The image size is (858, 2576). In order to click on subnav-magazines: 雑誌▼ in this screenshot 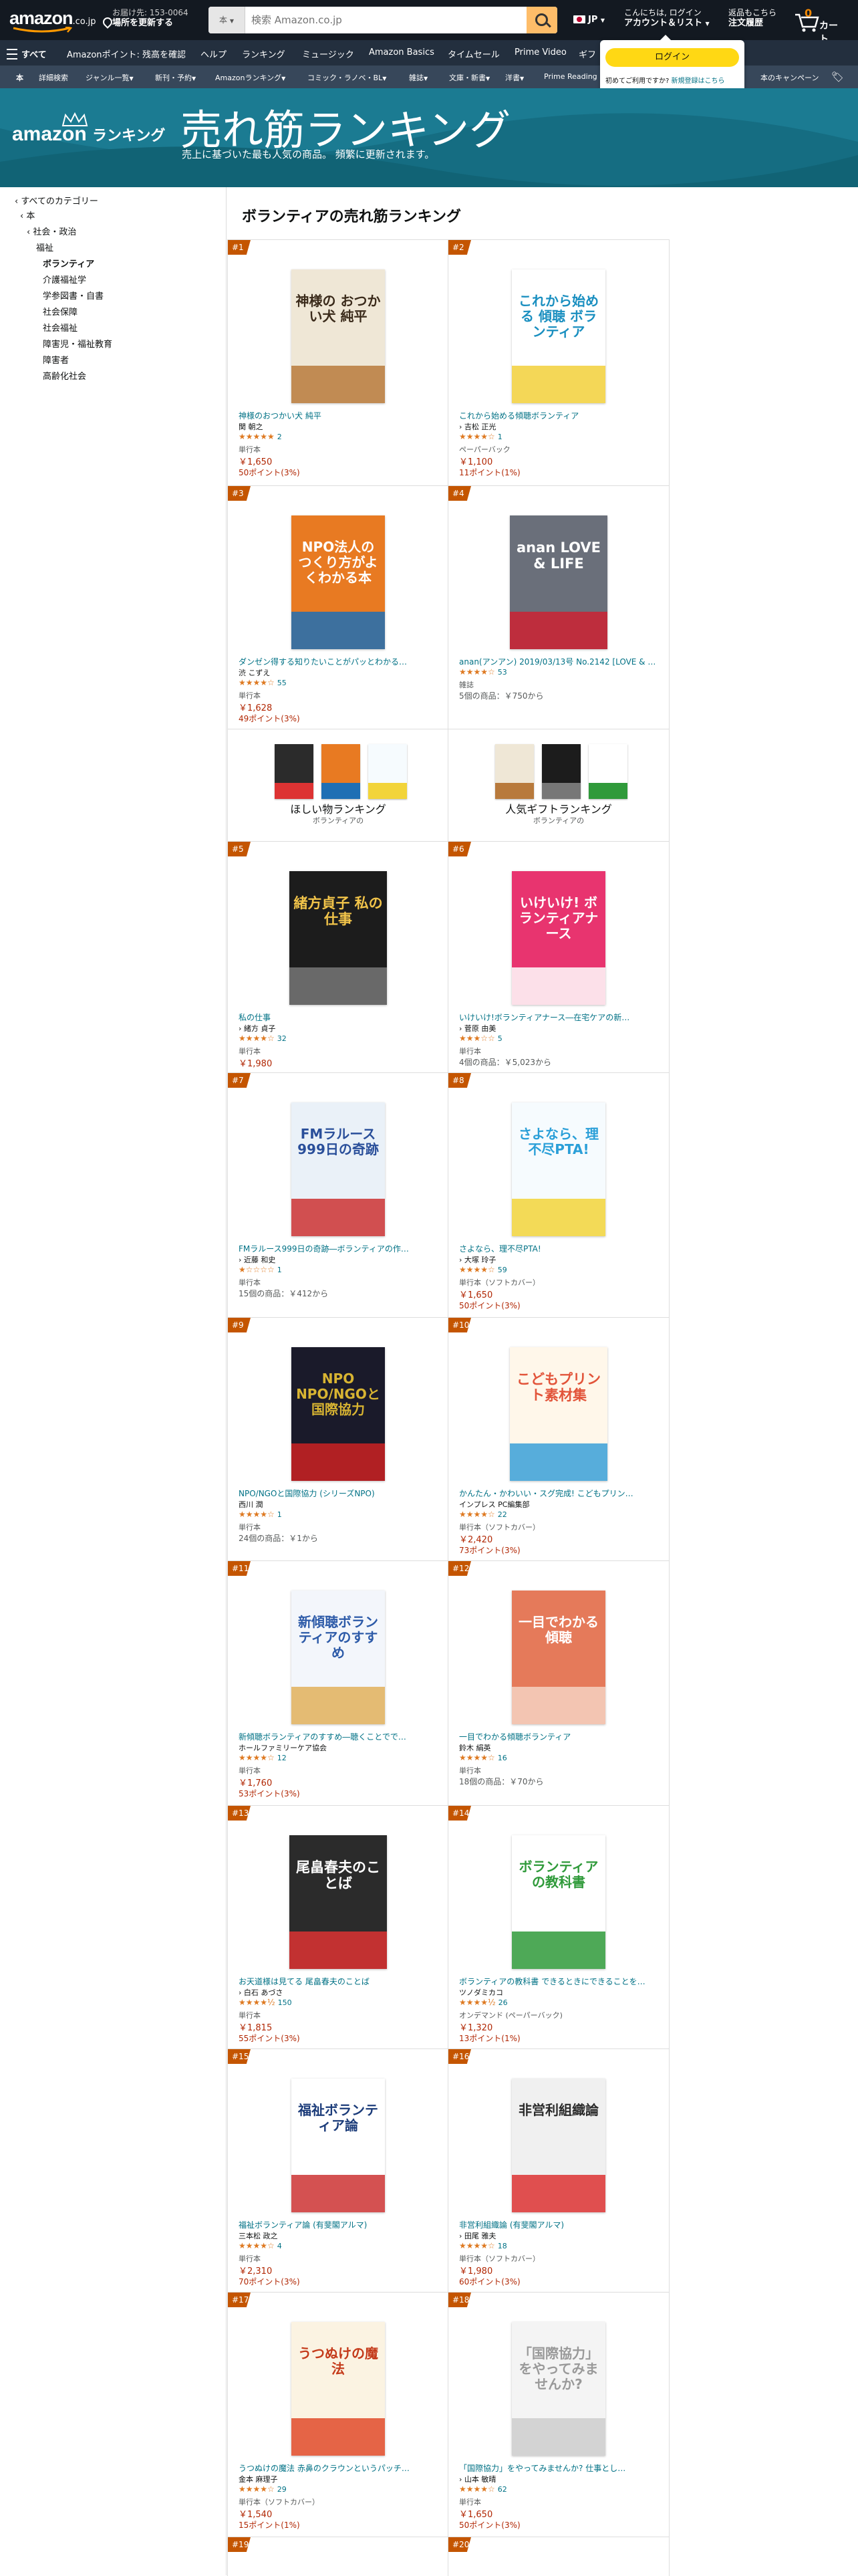, I will do `click(418, 77)`.